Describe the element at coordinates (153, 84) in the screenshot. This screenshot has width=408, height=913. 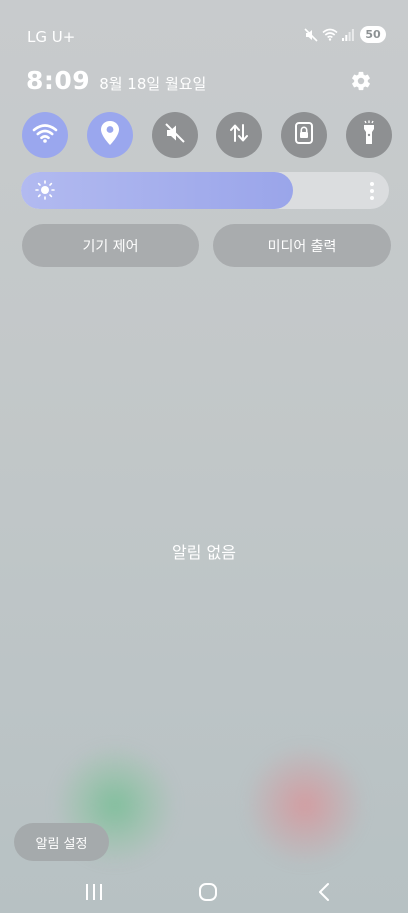
I see `date: 8월 18일 월요일` at that location.